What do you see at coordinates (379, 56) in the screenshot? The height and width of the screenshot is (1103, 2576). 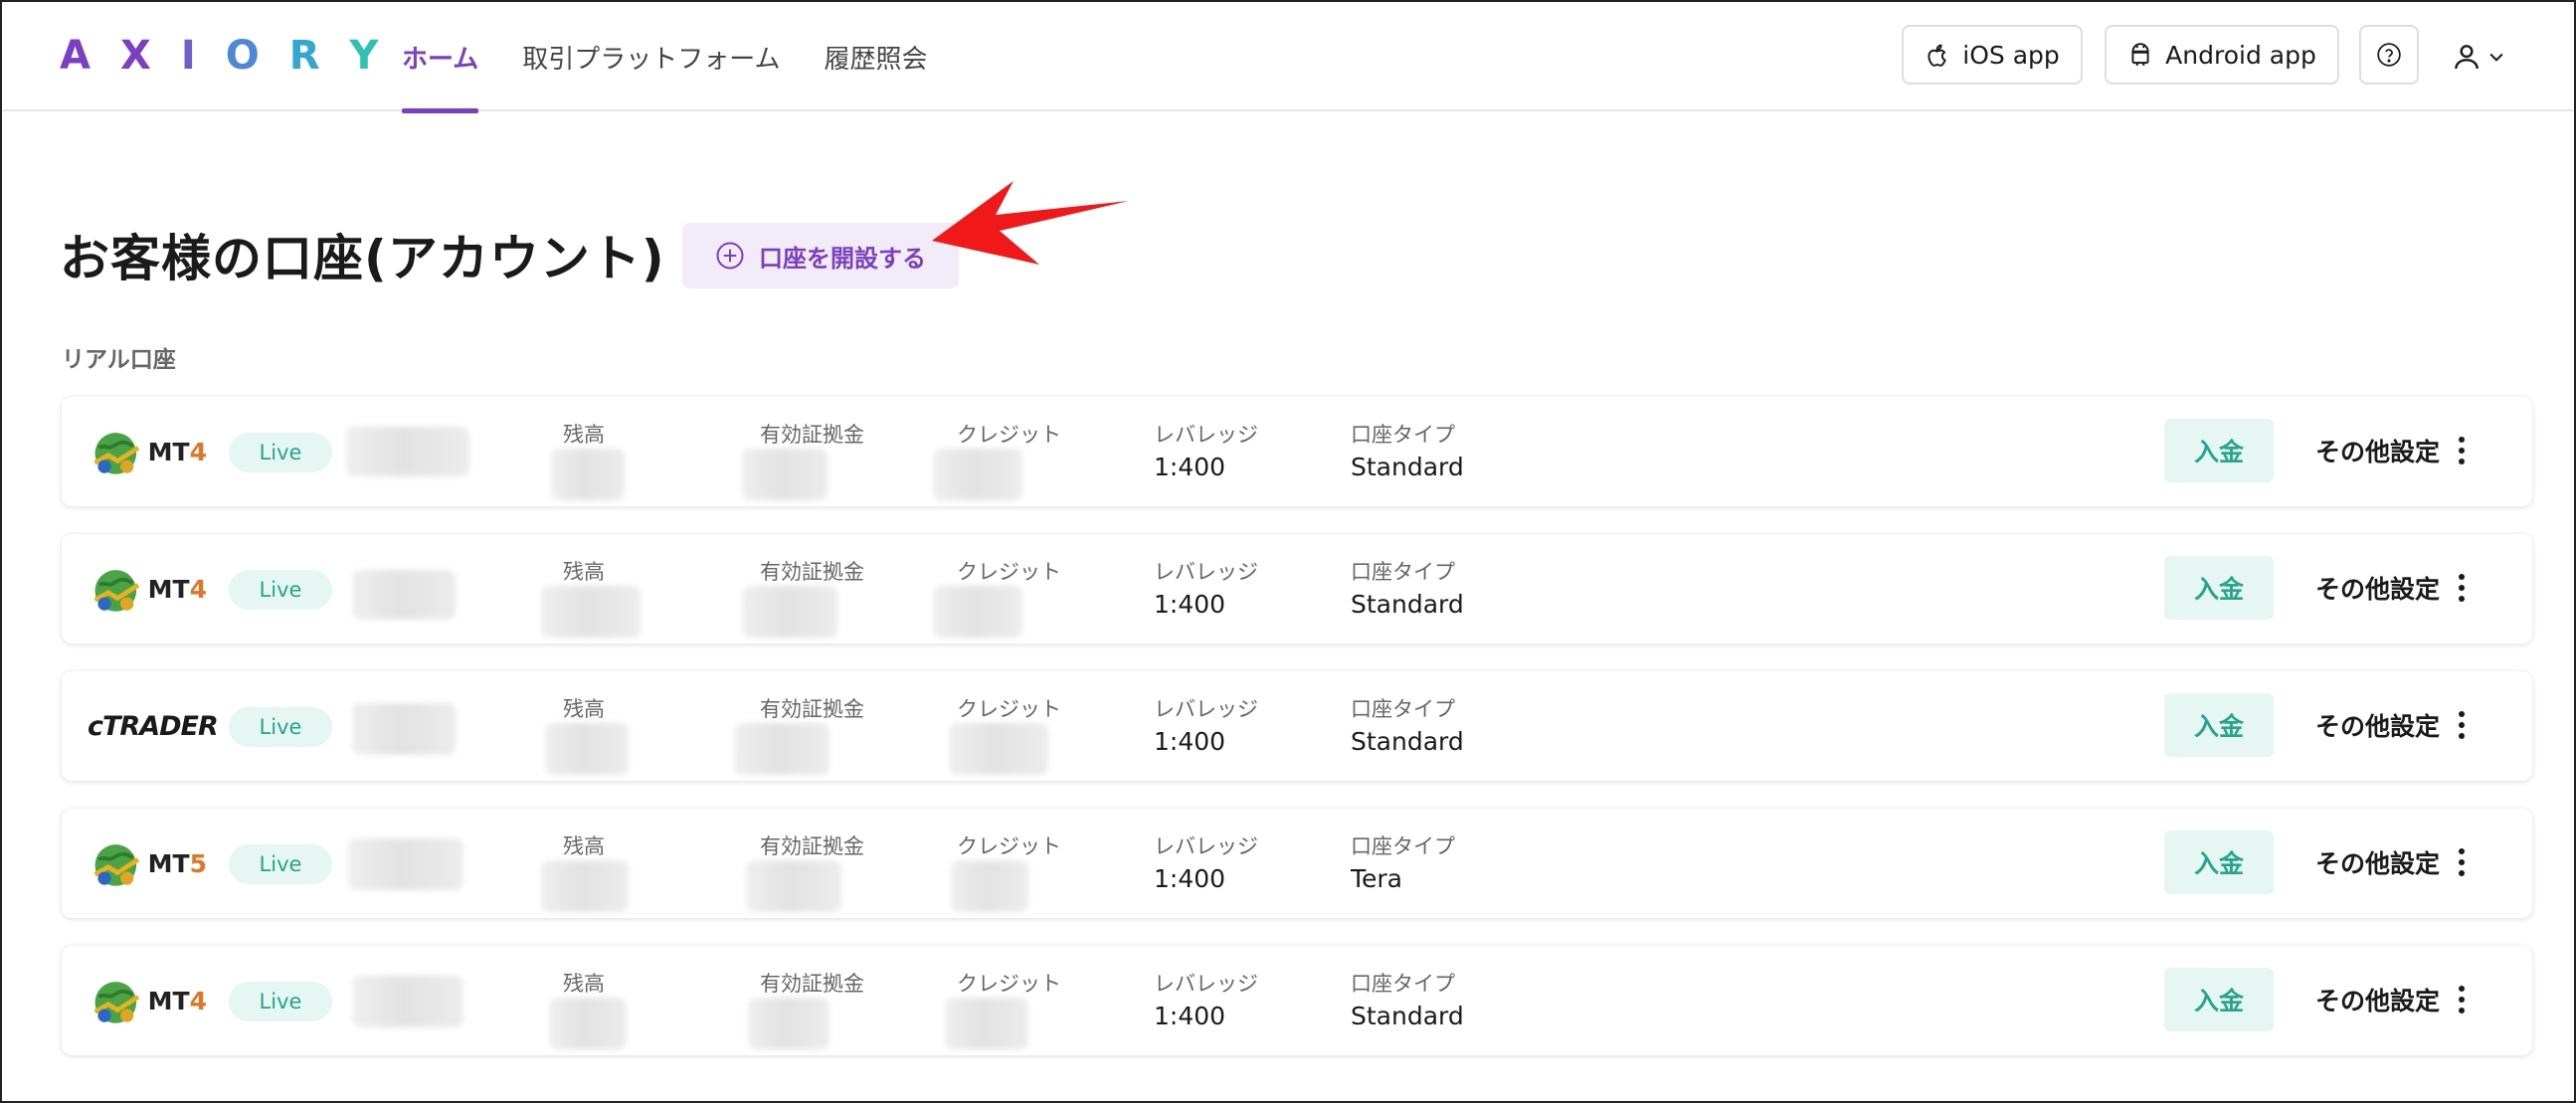 I see `logo-letter: Y` at bounding box center [379, 56].